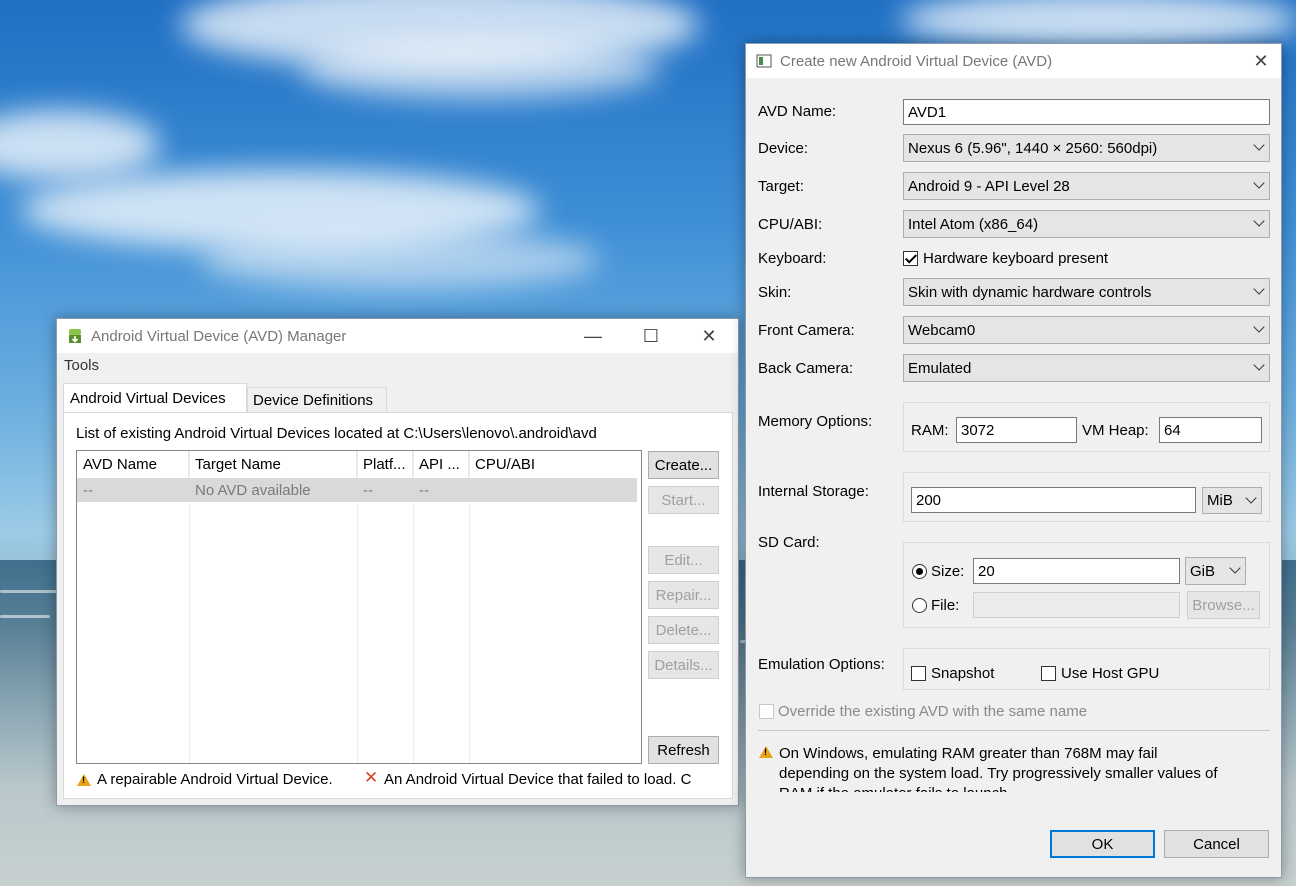 The height and width of the screenshot is (886, 1296). Describe the element at coordinates (792, 258) in the screenshot. I see `keyboard-label: Keyboard:` at that location.